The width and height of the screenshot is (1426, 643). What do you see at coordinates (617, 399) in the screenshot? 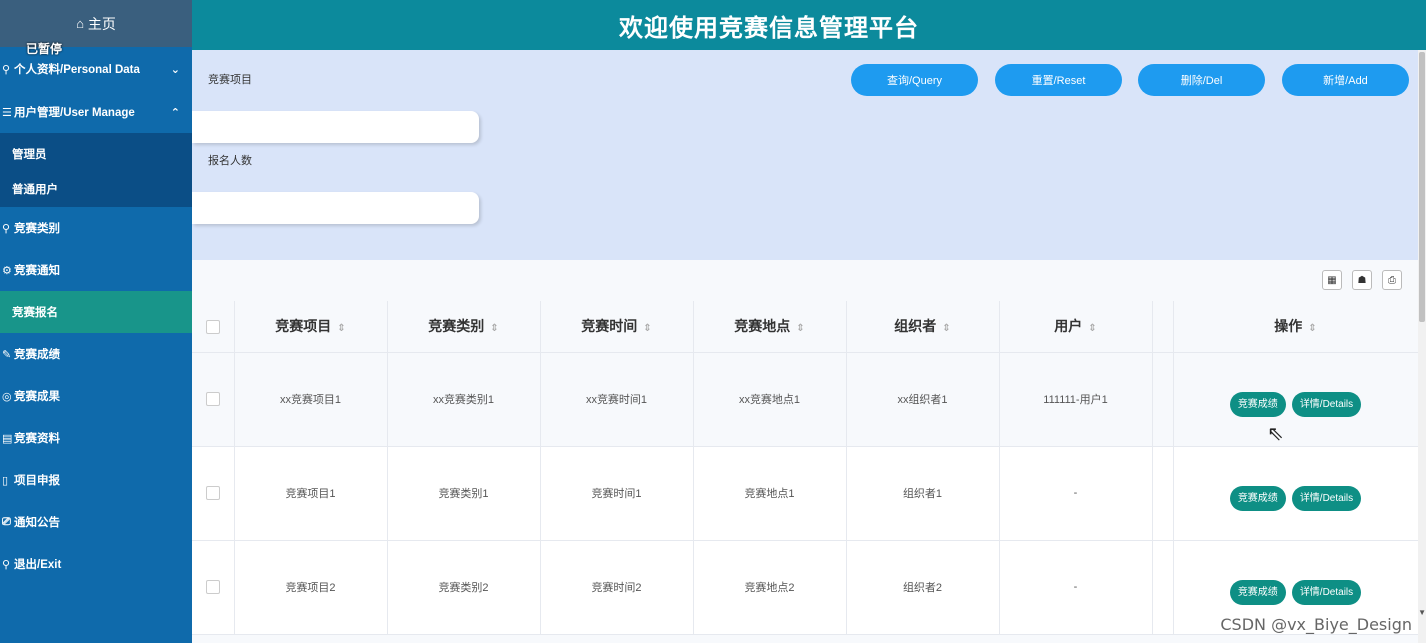
I see `table-cell: xx竞赛时间1` at bounding box center [617, 399].